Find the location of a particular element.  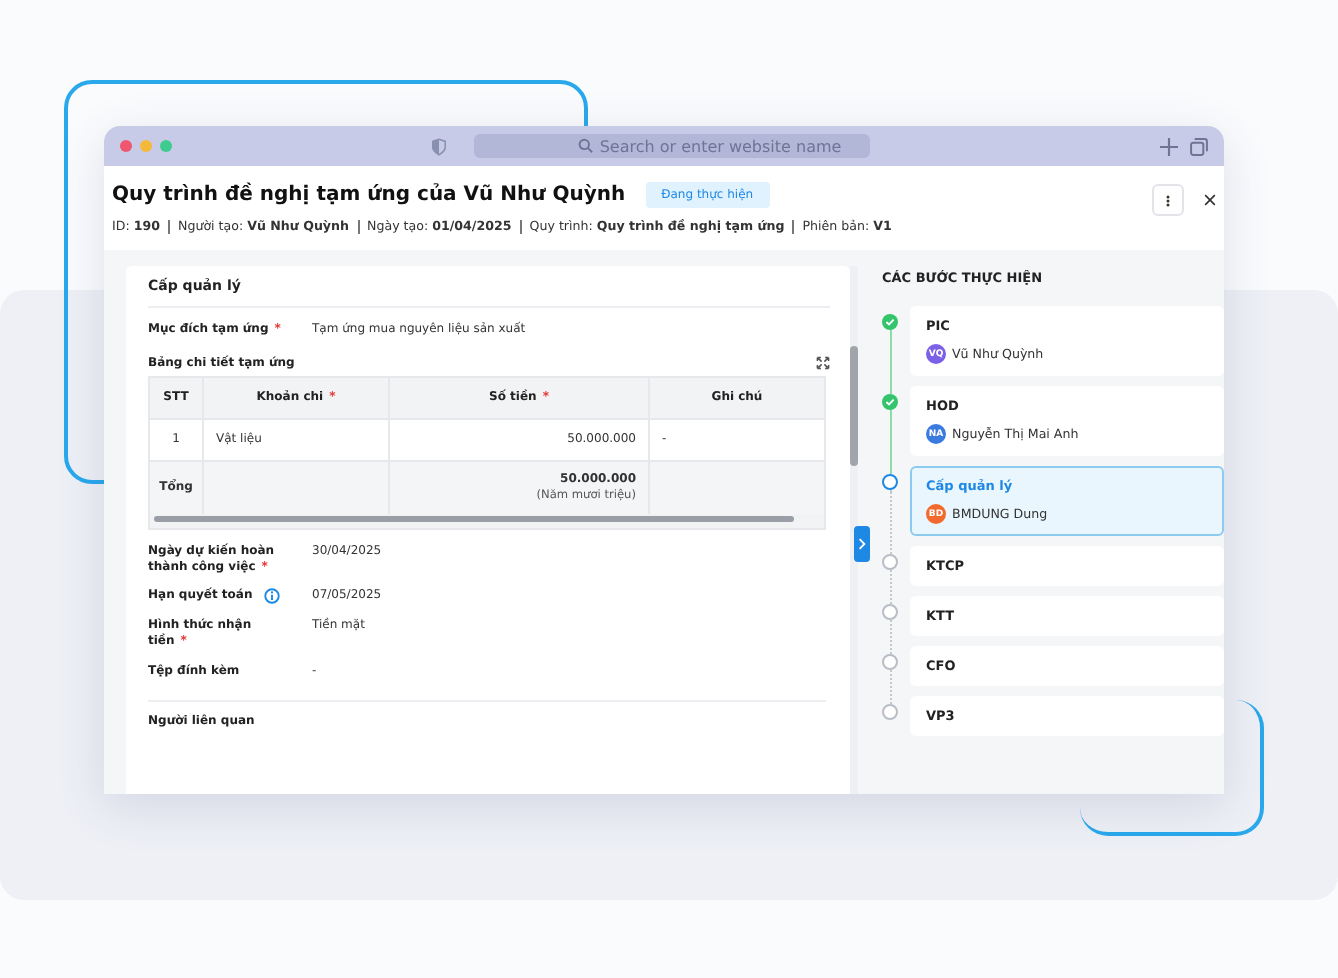

address-field: Search or enter website name is located at coordinates (726, 146).